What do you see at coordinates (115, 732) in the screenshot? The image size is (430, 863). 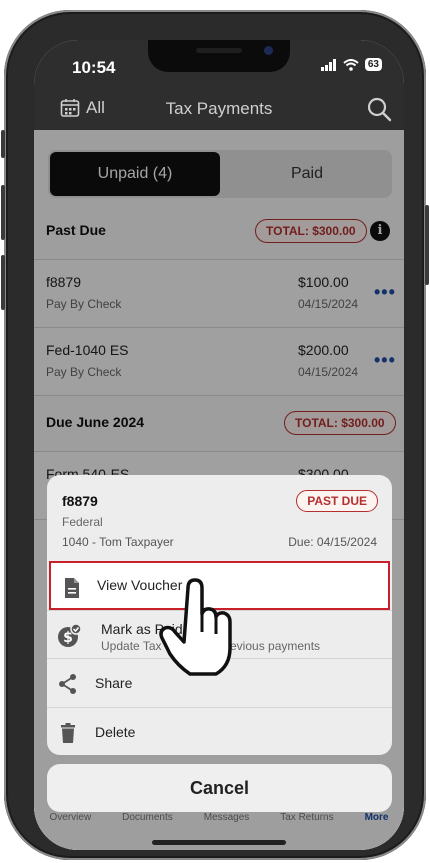 I see `delete-label: Delete` at bounding box center [115, 732].